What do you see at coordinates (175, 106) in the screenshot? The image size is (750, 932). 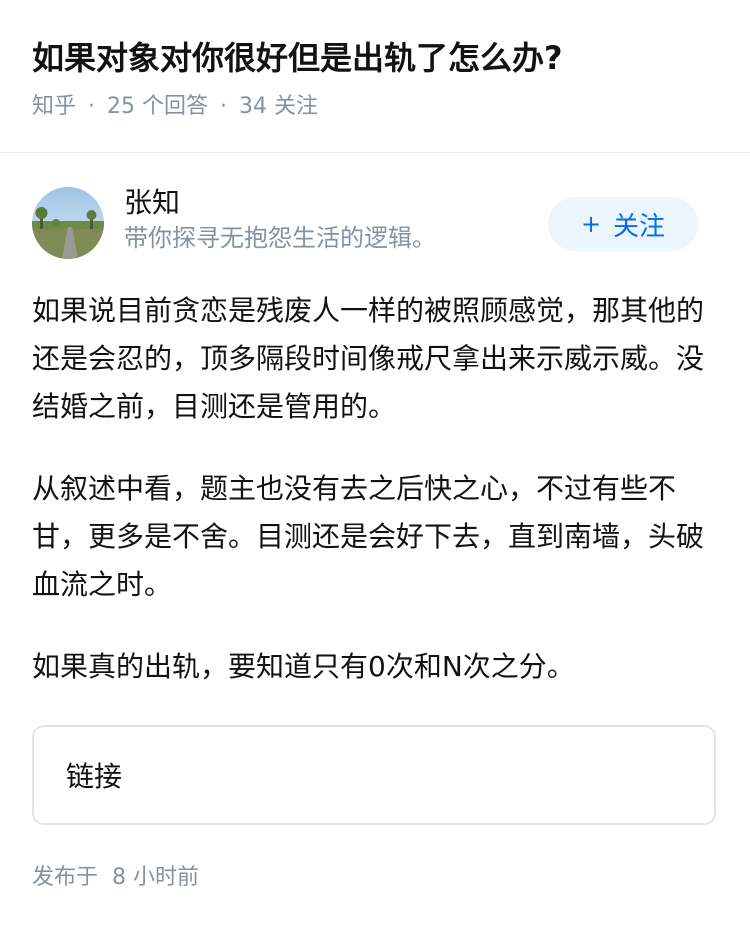 I see `answer-count-label: 个回答` at bounding box center [175, 106].